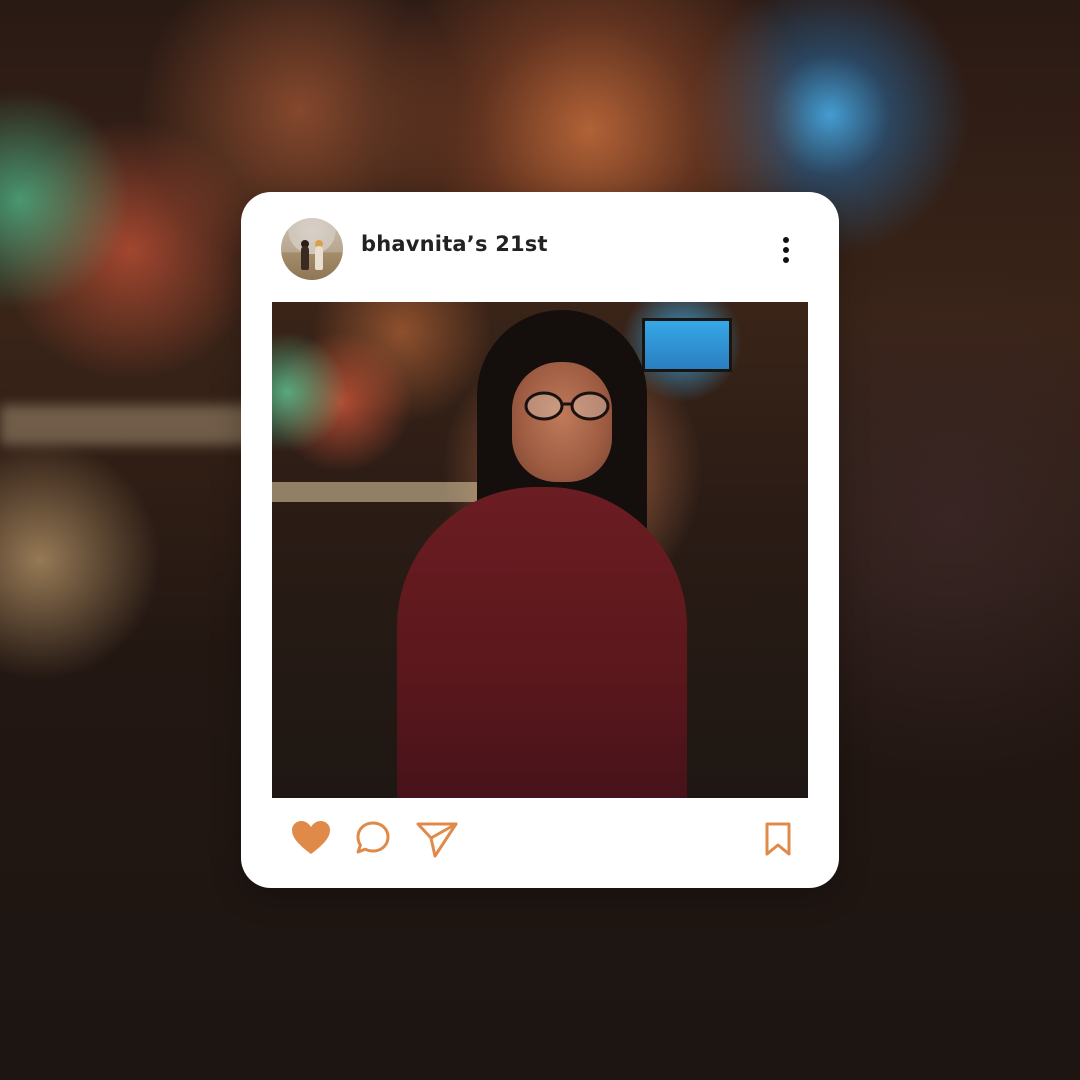  What do you see at coordinates (542, 642) in the screenshot?
I see `photo-person-shirt` at bounding box center [542, 642].